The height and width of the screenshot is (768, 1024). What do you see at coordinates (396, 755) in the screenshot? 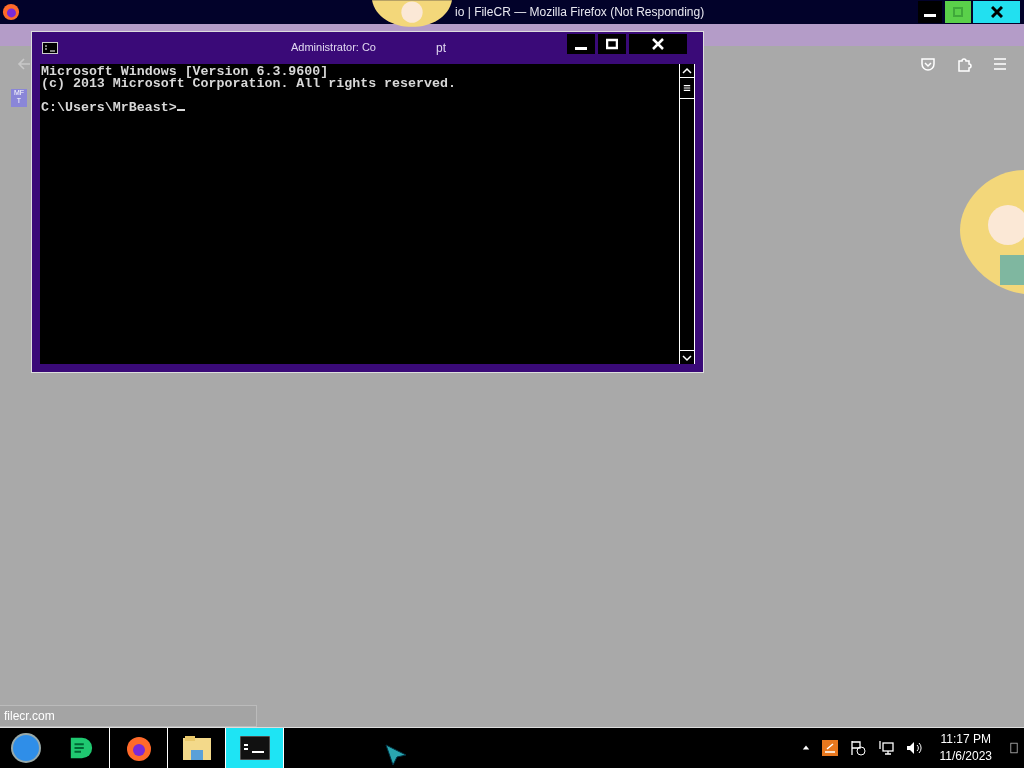
I see `pointer-icon` at bounding box center [396, 755].